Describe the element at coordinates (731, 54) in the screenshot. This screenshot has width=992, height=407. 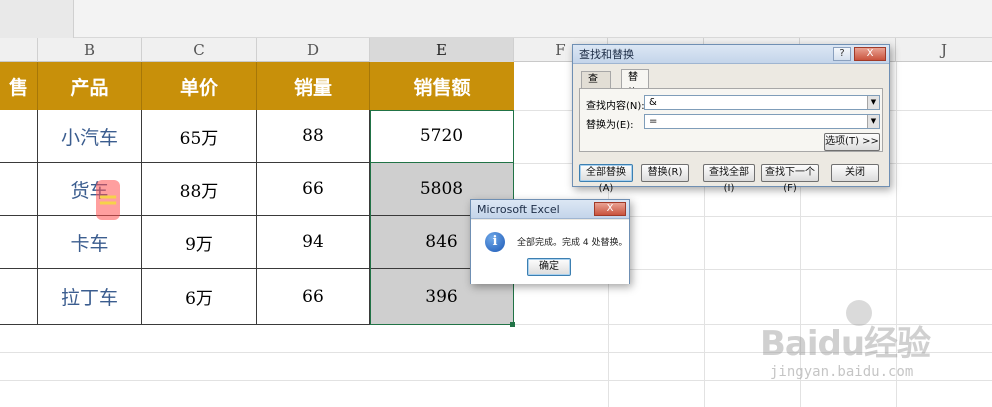
I see `find-replace-titlebar: 查找和替换 ? X` at that location.